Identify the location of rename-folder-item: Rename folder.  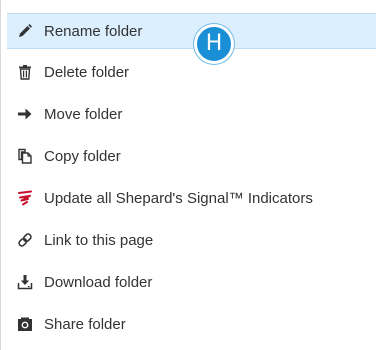
(191, 31).